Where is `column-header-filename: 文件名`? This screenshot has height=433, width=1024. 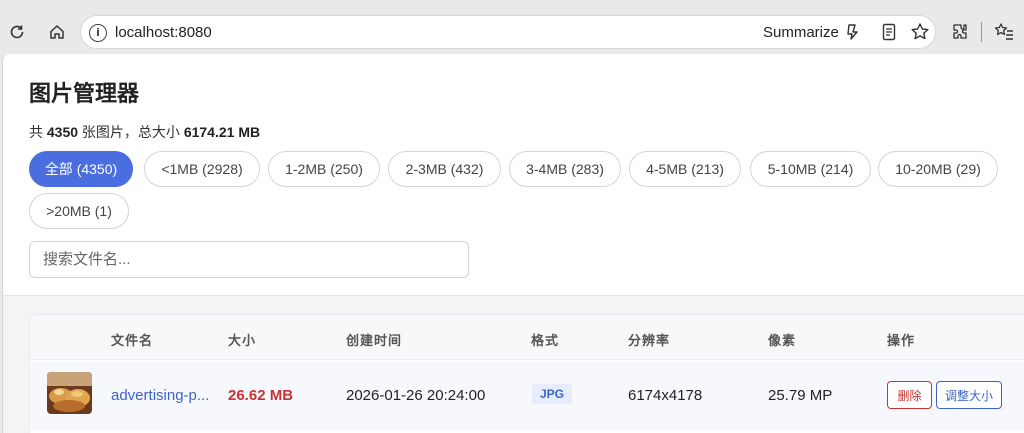 column-header-filename: 文件名 is located at coordinates (132, 339).